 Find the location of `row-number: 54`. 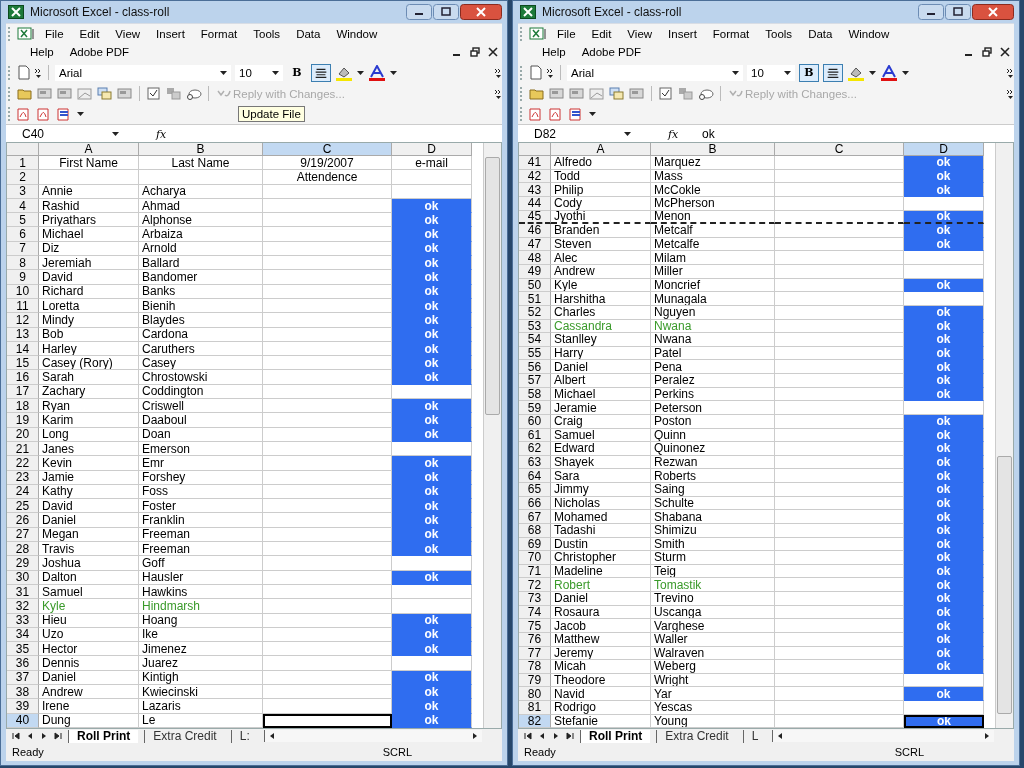

row-number: 54 is located at coordinates (535, 340).